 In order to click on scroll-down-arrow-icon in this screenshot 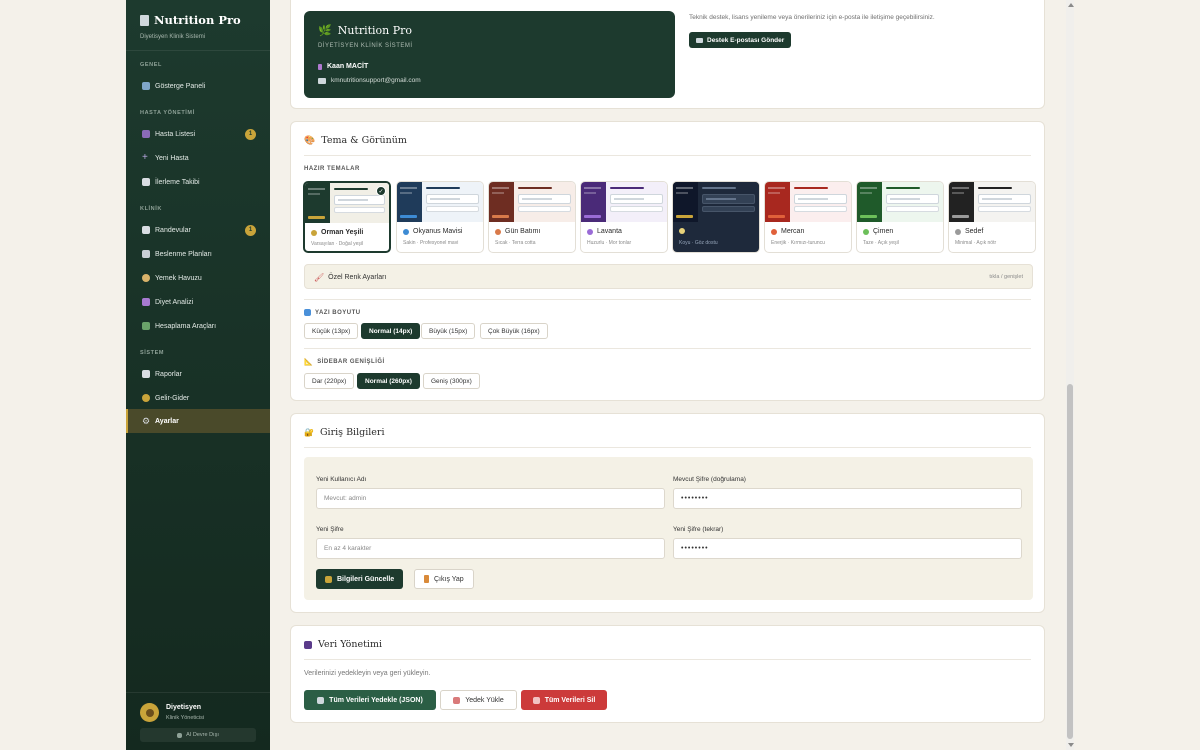, I will do `click(1071, 745)`.